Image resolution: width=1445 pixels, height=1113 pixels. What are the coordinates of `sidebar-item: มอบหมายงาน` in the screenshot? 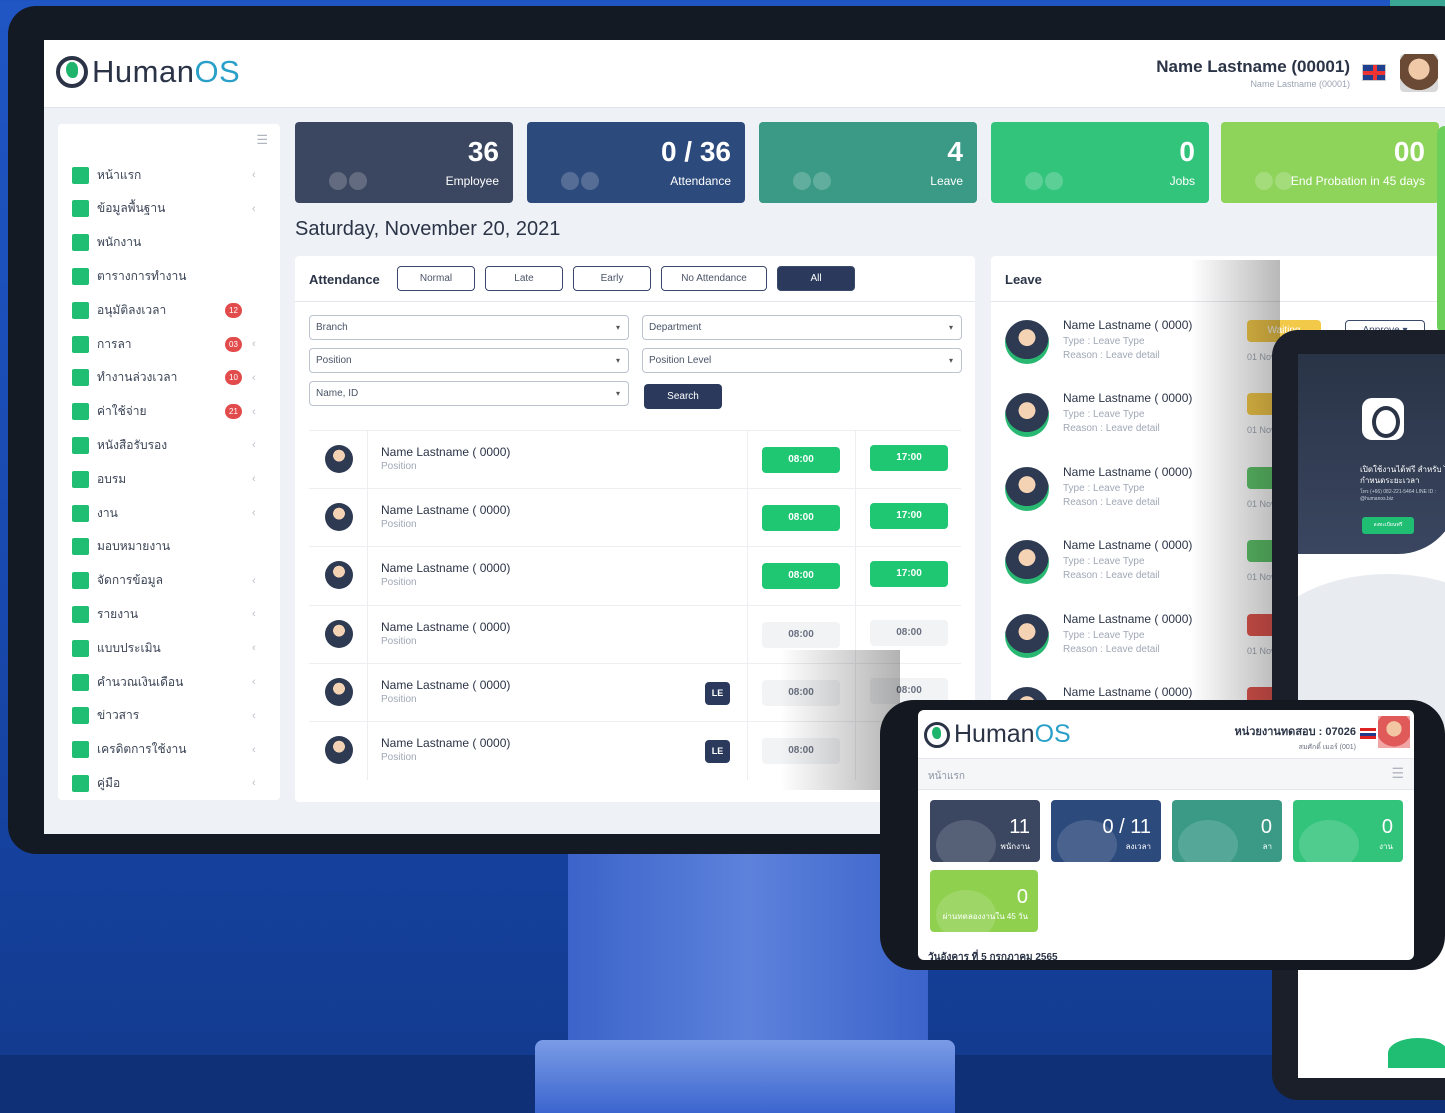 It's located at (167, 547).